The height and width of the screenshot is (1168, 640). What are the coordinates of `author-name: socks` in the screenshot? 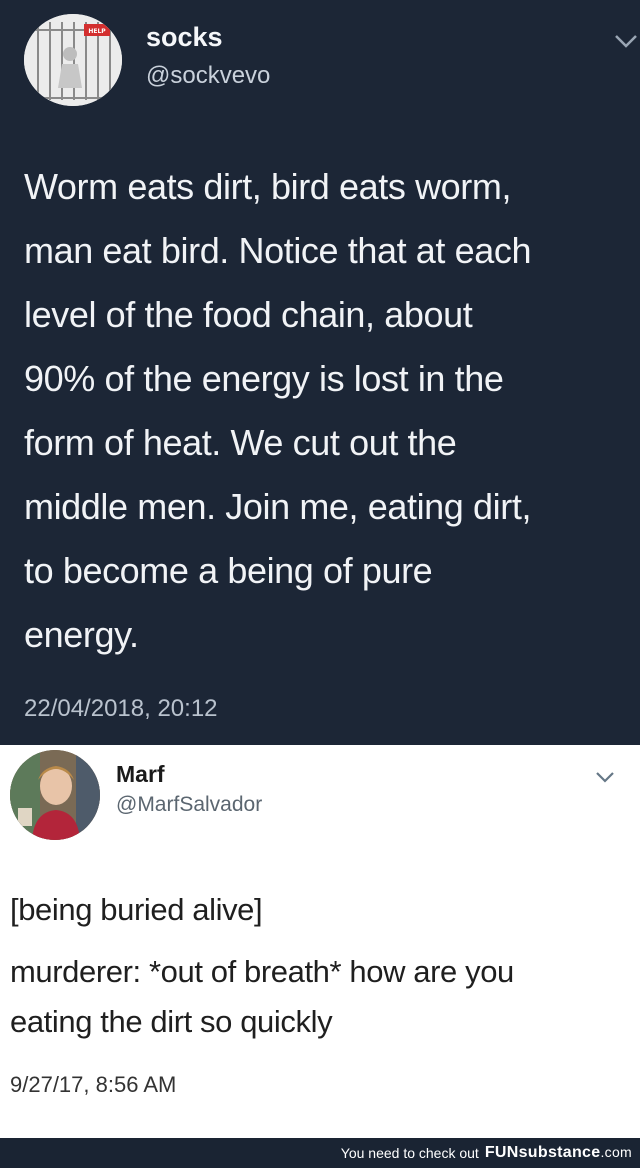 It's located at (184, 37).